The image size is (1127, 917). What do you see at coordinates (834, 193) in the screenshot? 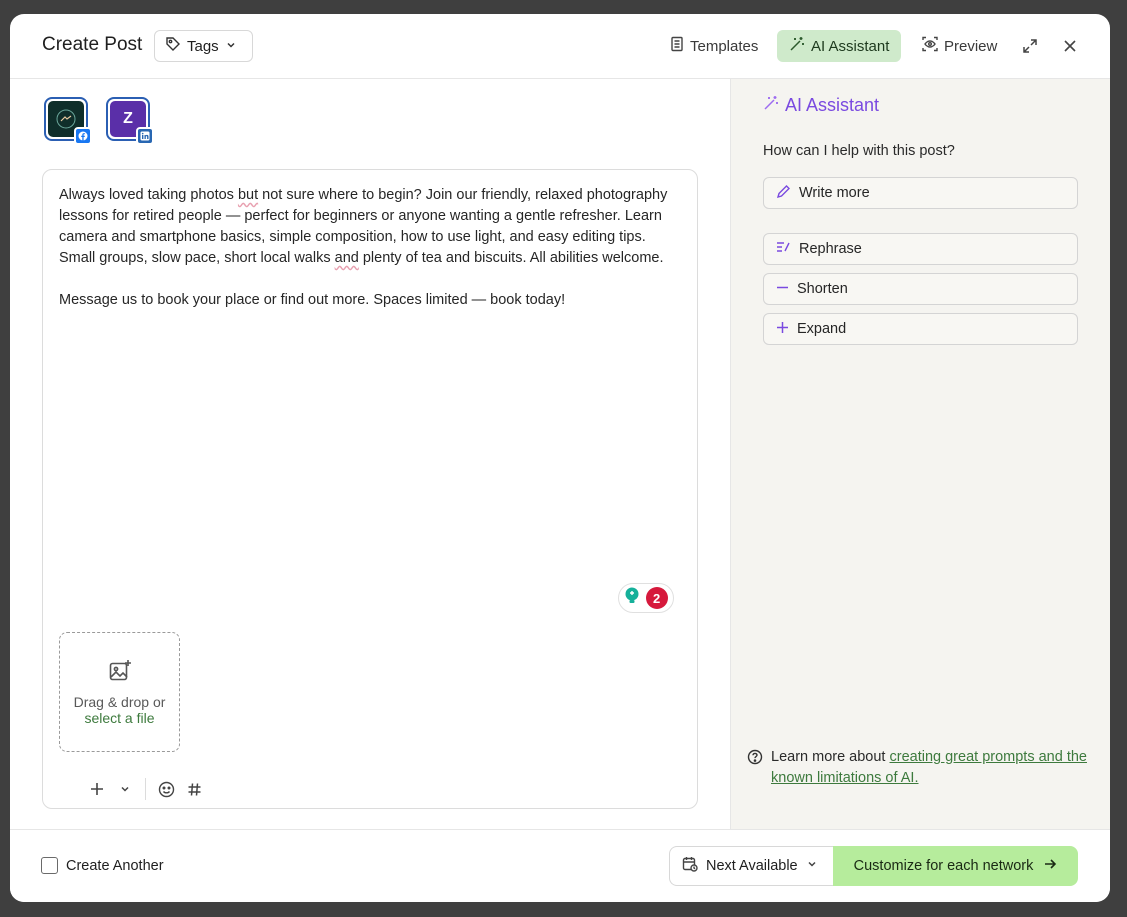
I see `write-more-label: Write more` at bounding box center [834, 193].